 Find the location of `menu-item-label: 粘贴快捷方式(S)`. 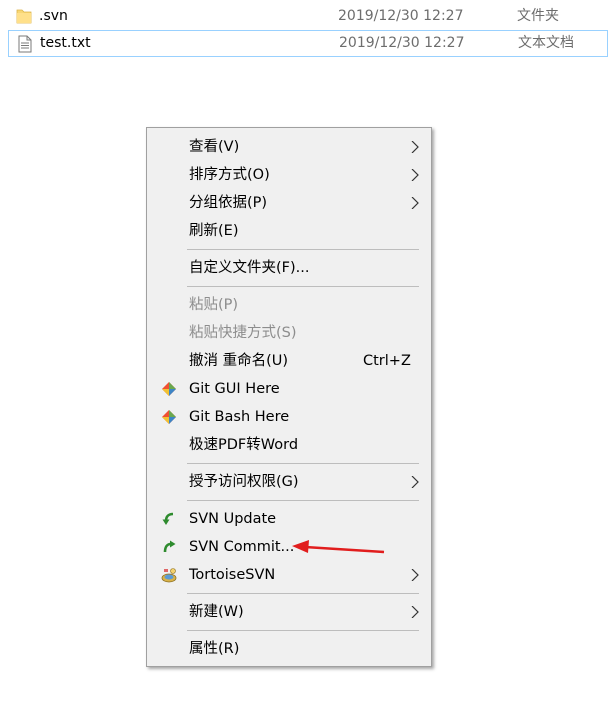

menu-item-label: 粘贴快捷方式(S) is located at coordinates (243, 333).